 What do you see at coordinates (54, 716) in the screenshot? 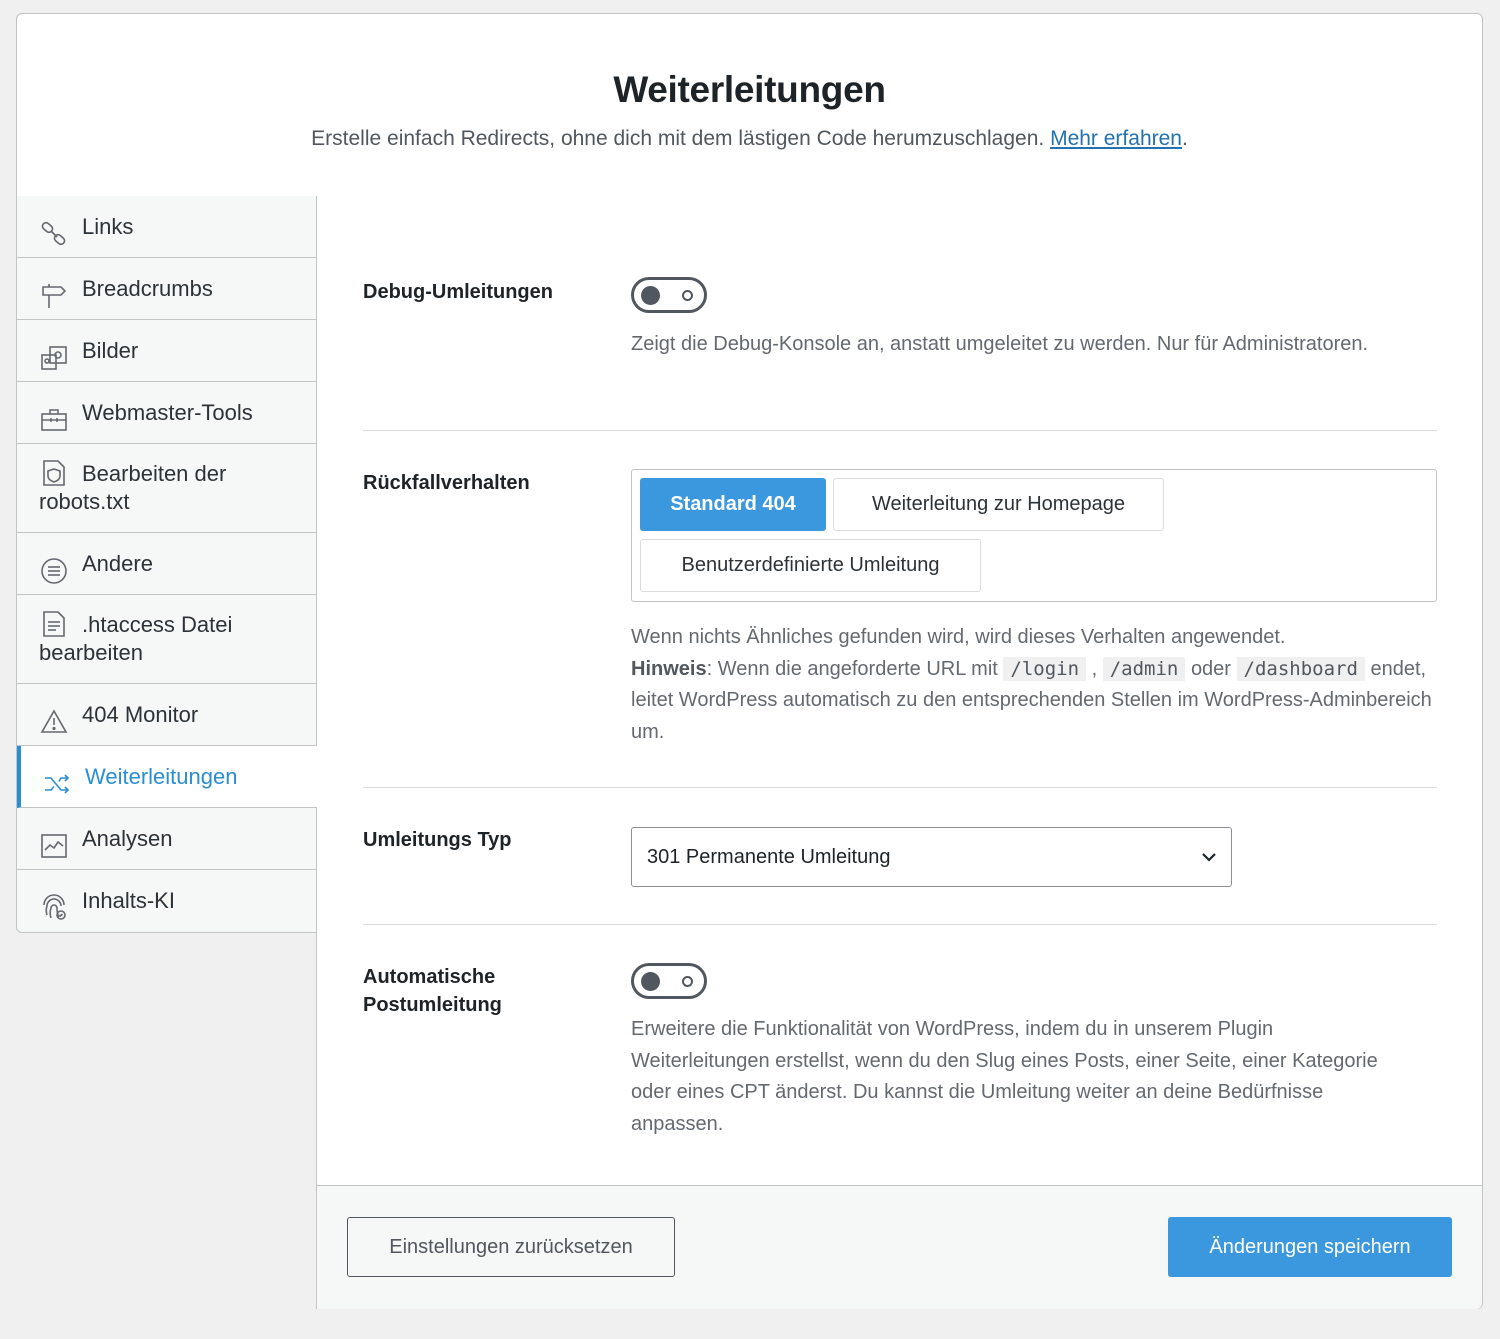
I see `warning-icon` at bounding box center [54, 716].